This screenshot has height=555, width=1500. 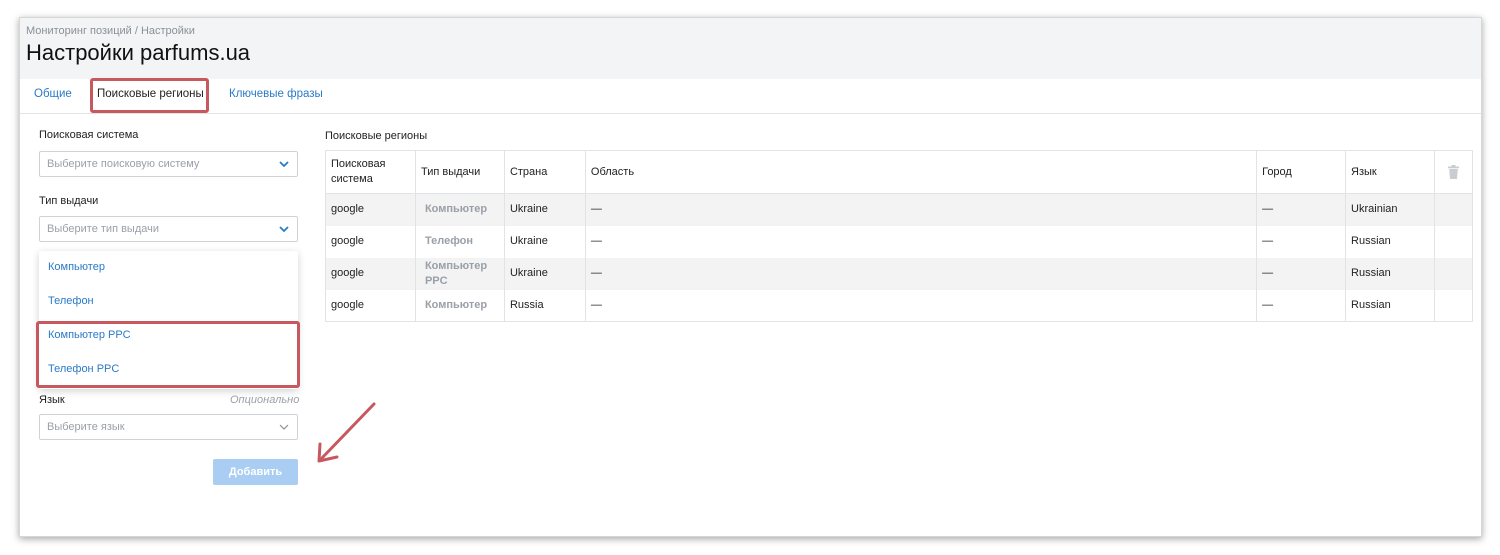 What do you see at coordinates (460, 241) in the screenshot?
I see `cell-type: Телефон` at bounding box center [460, 241].